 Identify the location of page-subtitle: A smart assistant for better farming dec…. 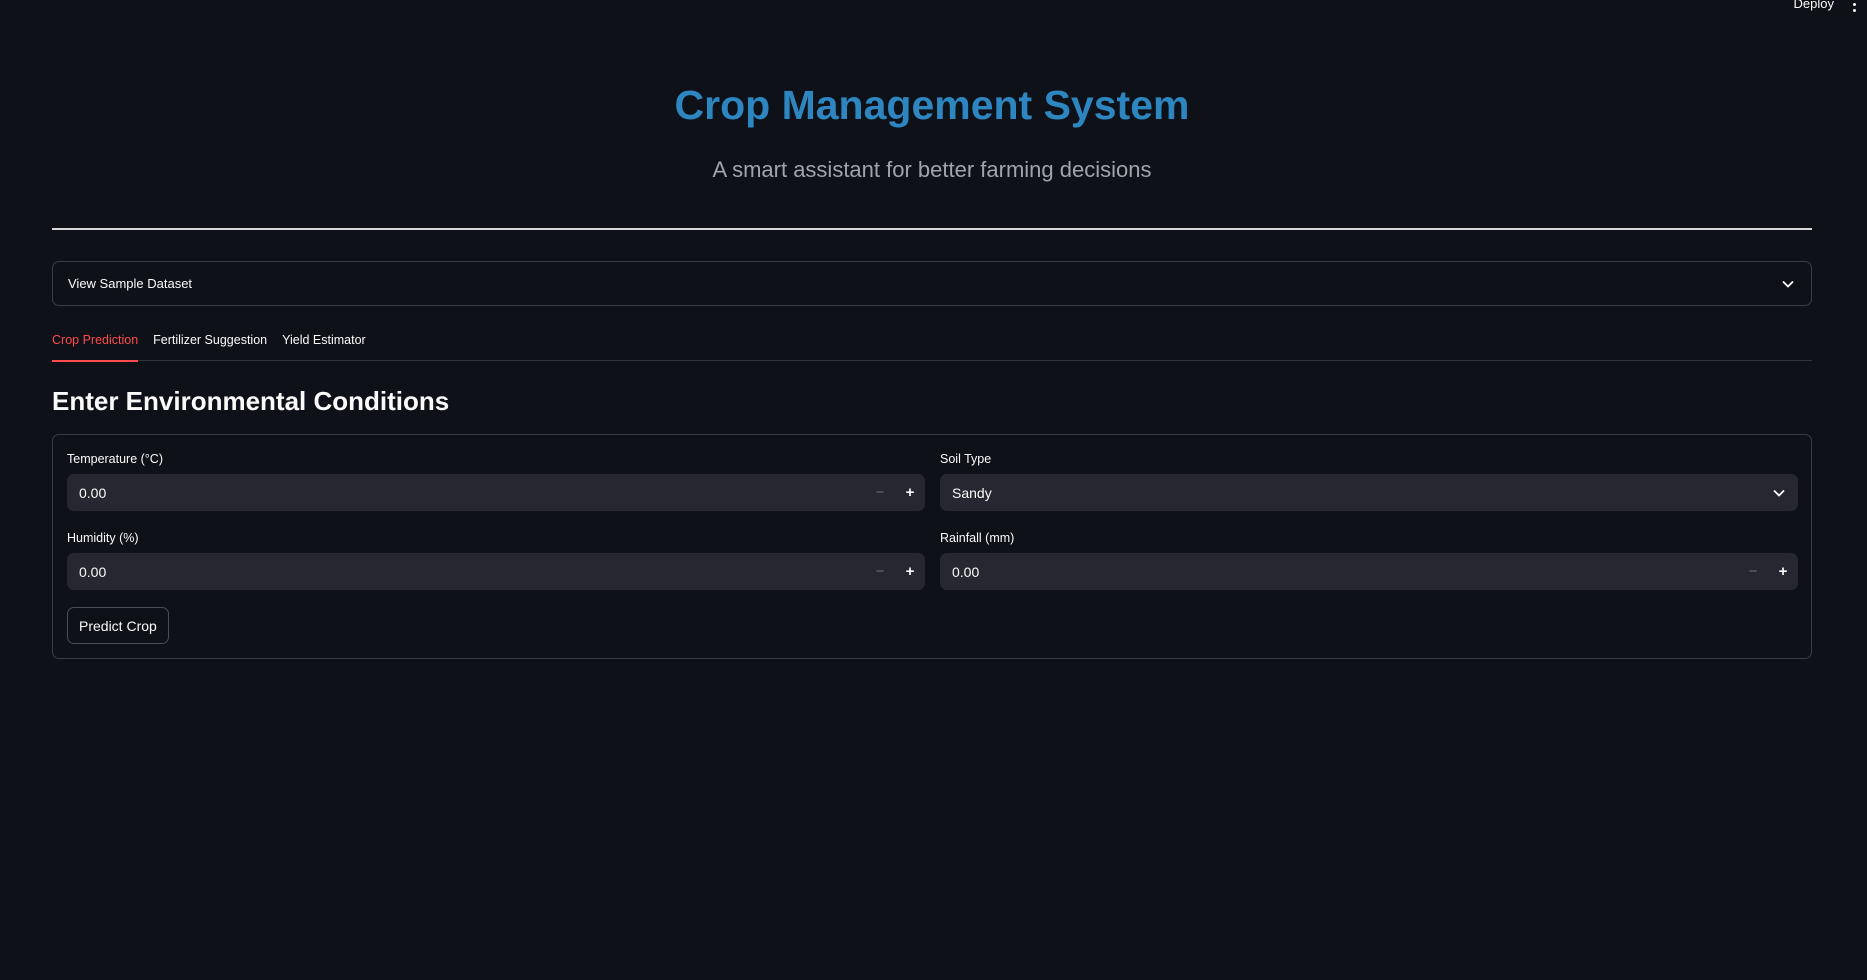
(932, 169).